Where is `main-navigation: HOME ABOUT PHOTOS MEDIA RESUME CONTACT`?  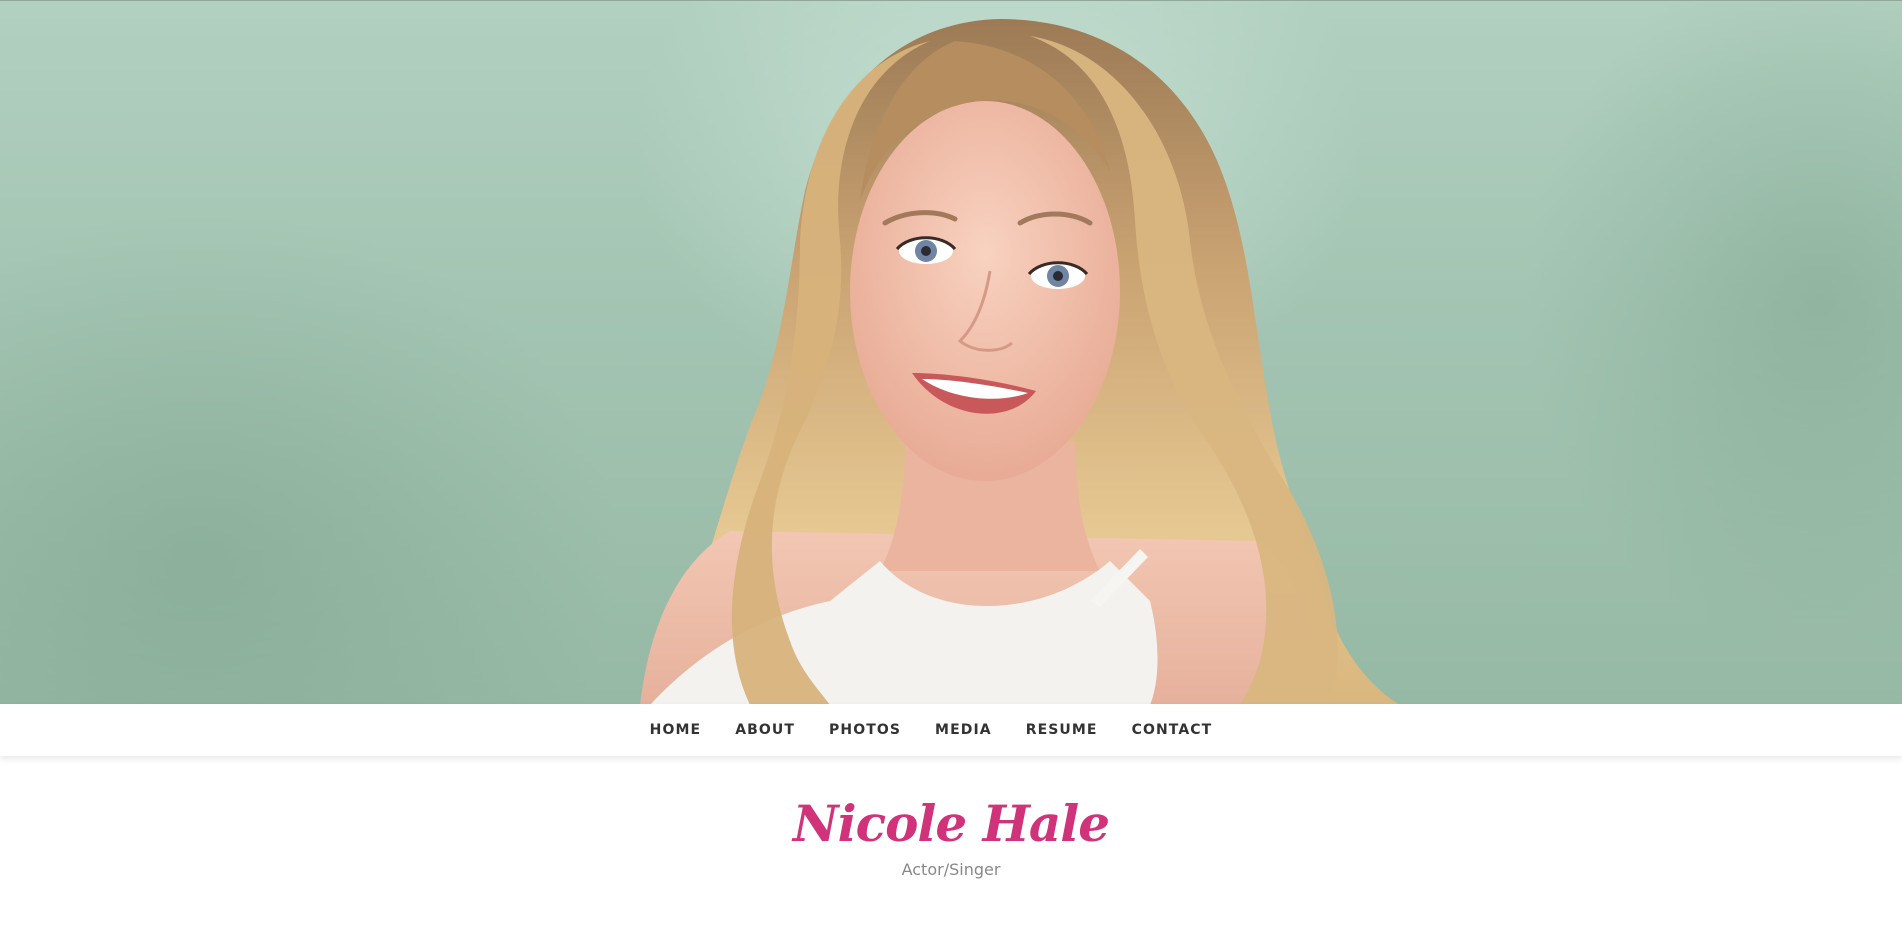 main-navigation: HOME ABOUT PHOTOS MEDIA RESUME CONTACT is located at coordinates (951, 730).